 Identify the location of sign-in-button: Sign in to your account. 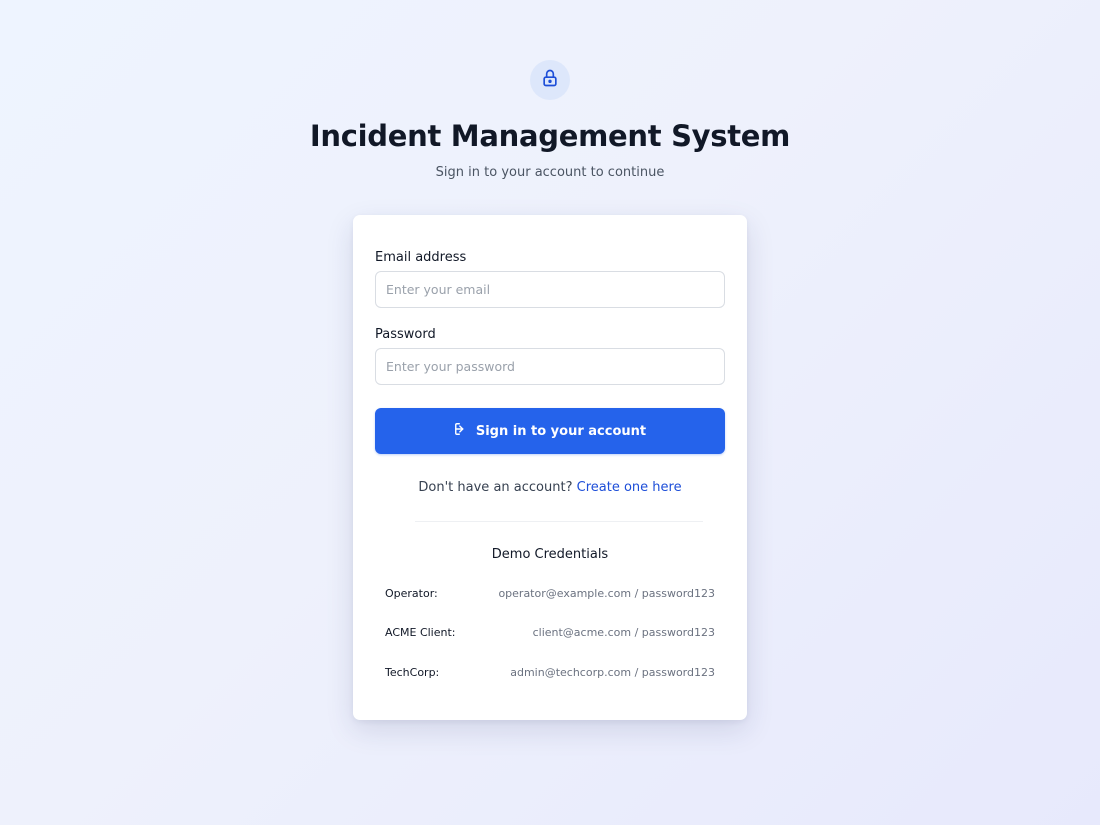
(550, 431).